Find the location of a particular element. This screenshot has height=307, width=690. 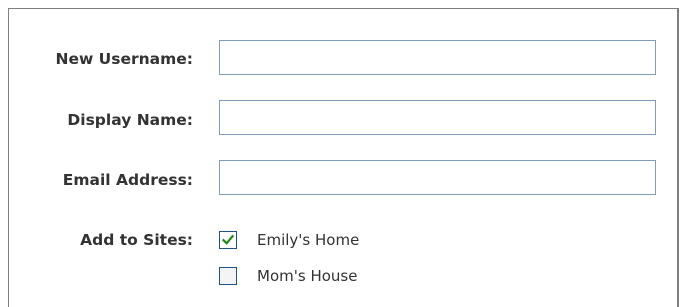

email-input is located at coordinates (437, 177).